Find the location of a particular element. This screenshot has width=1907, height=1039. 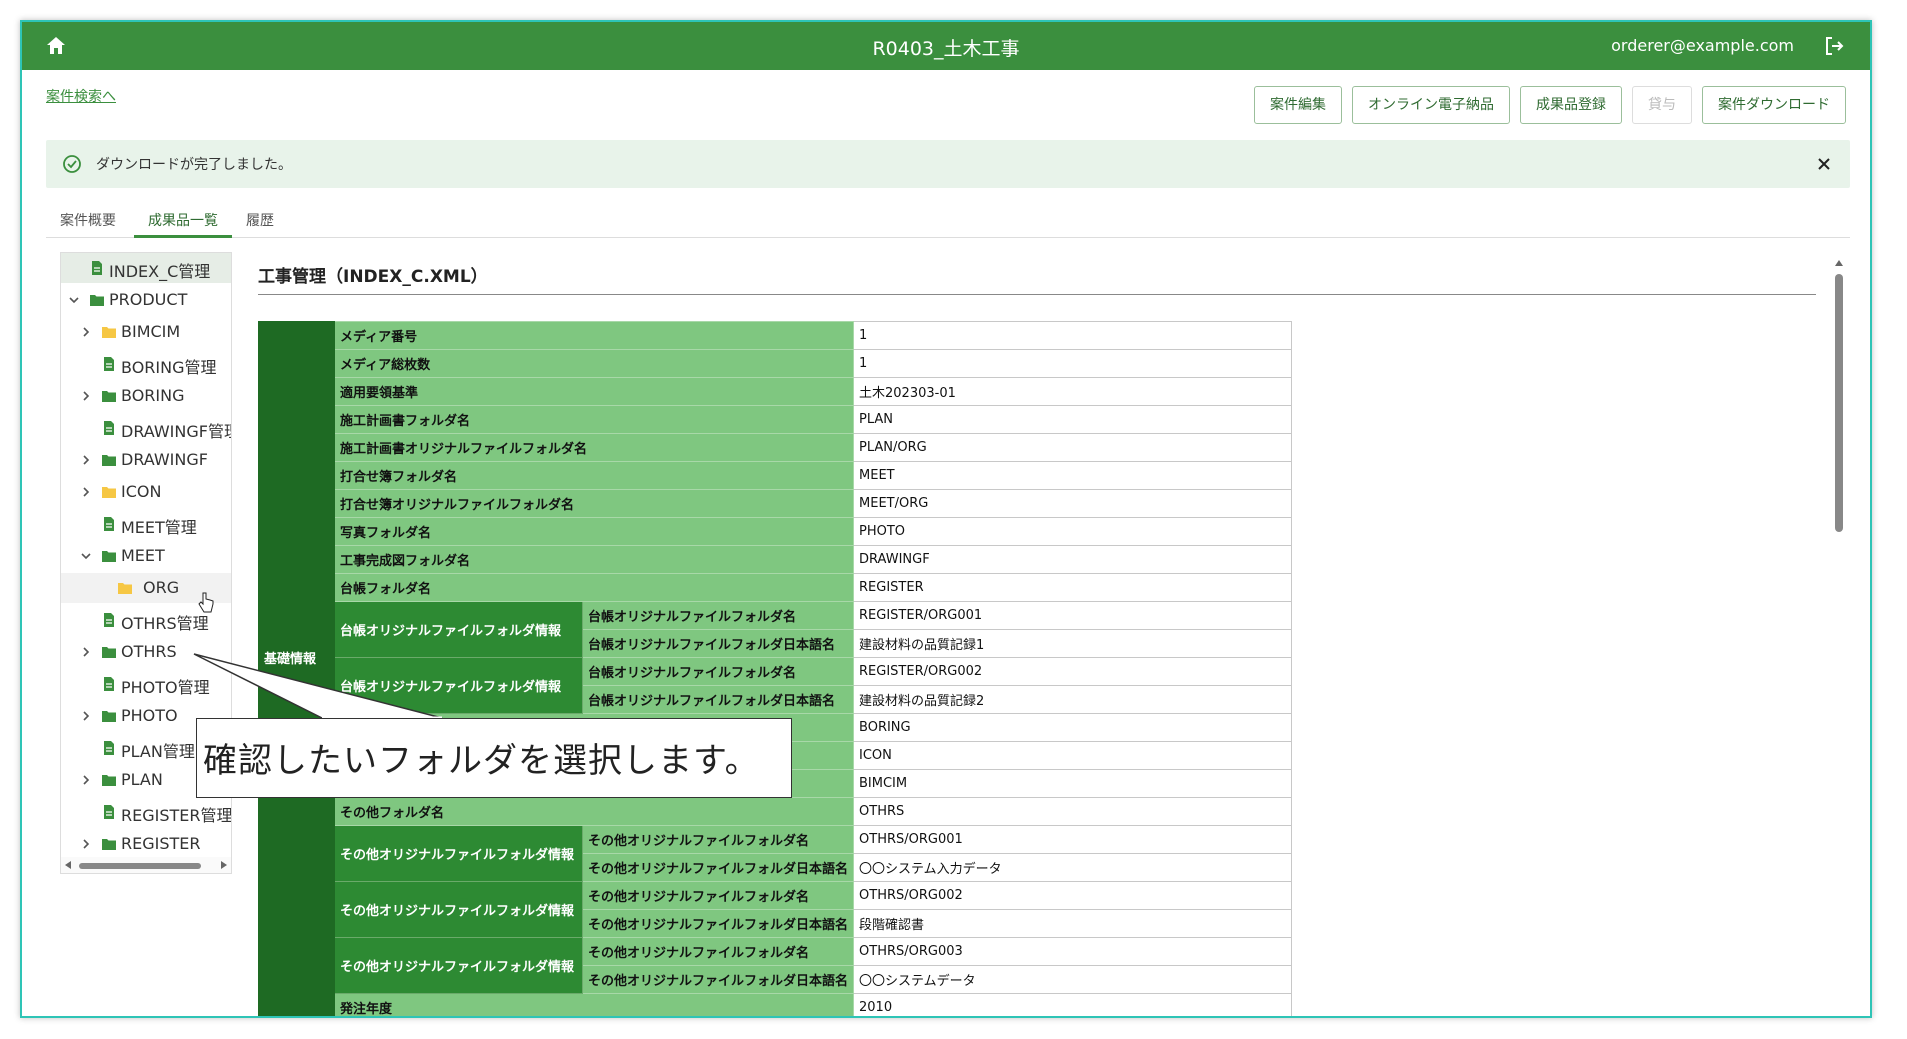

tree-item-product: PRODUCT is located at coordinates (146, 300).